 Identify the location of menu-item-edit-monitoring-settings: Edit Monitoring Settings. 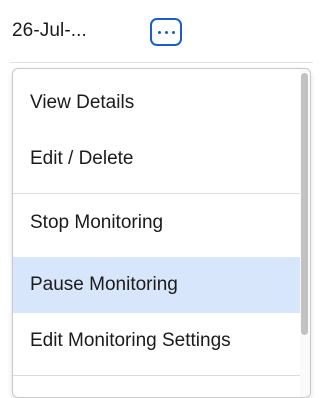
(161, 341).